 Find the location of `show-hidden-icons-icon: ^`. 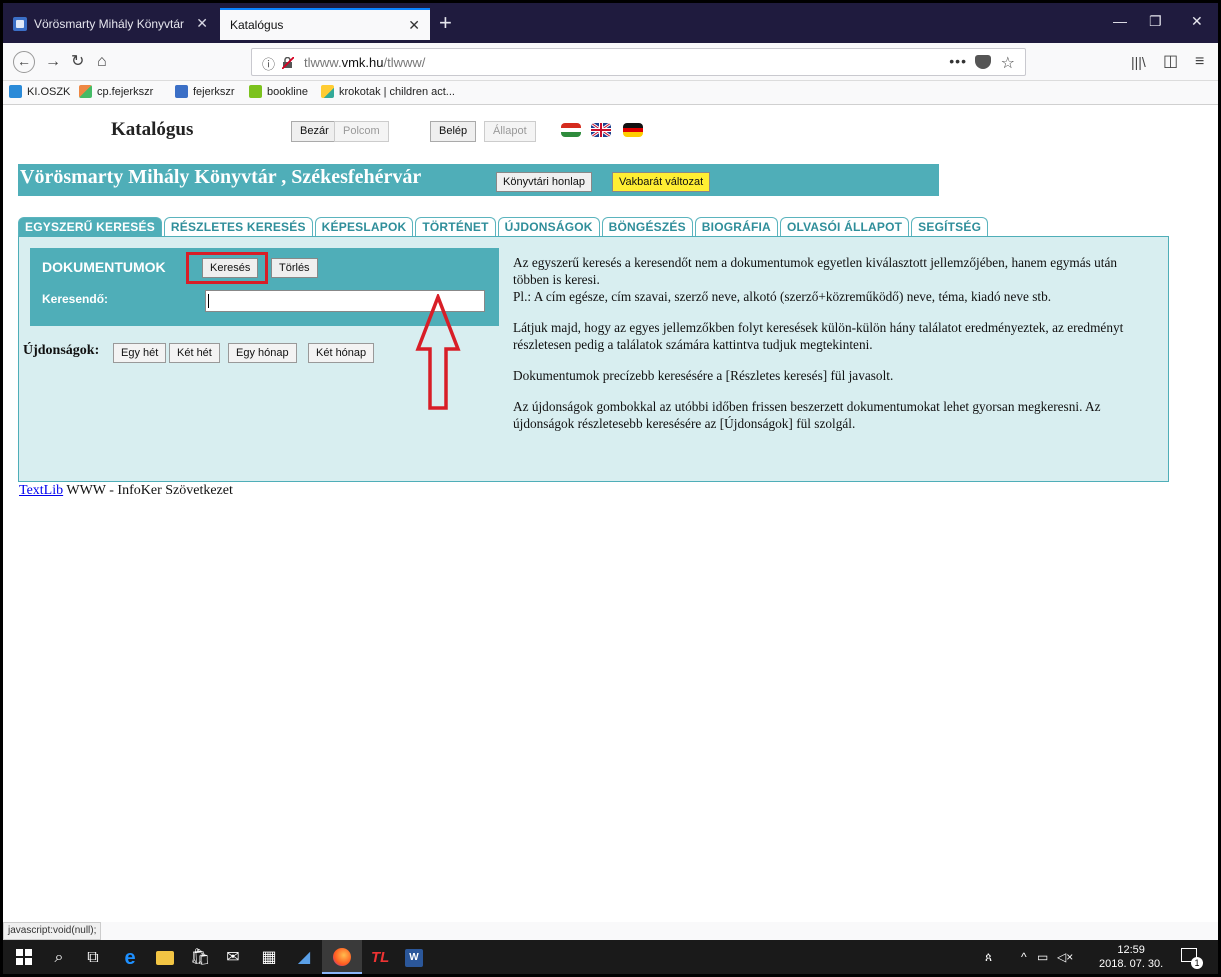

show-hidden-icons-icon: ^ is located at coordinates (1024, 957).